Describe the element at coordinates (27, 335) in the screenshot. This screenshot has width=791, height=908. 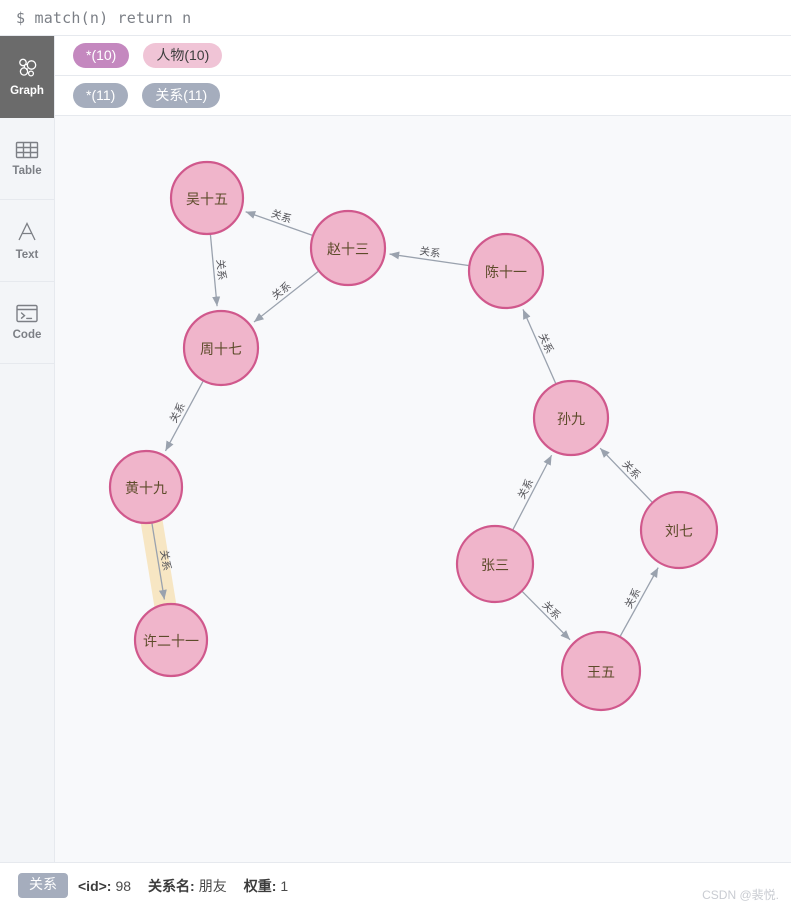
I see `sidebar-item-code-label: Code` at that location.